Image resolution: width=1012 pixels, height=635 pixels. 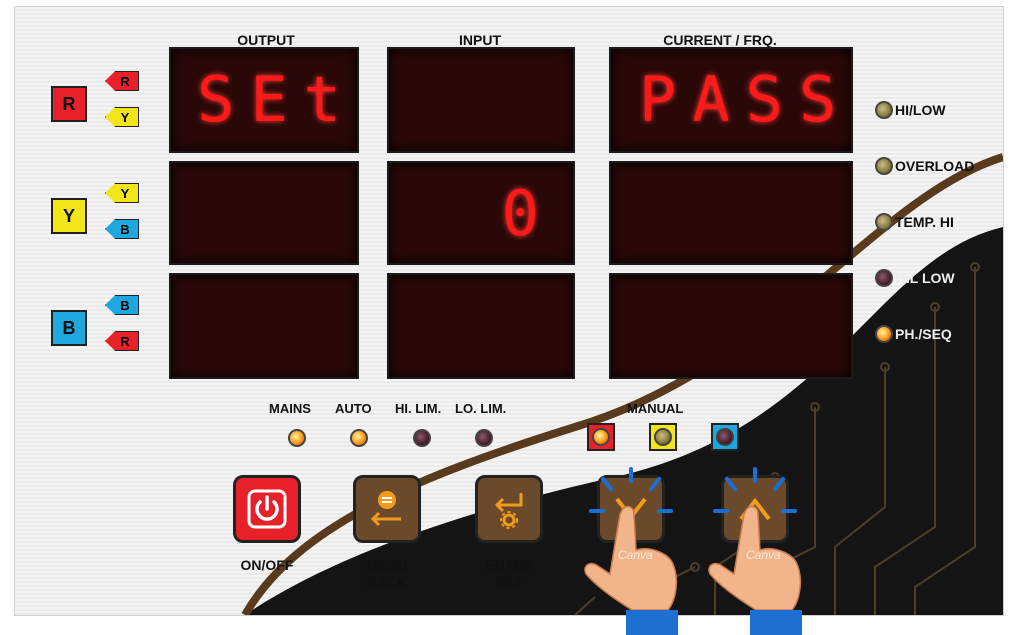 I want to click on menu-label: MENU, so click(x=387, y=565).